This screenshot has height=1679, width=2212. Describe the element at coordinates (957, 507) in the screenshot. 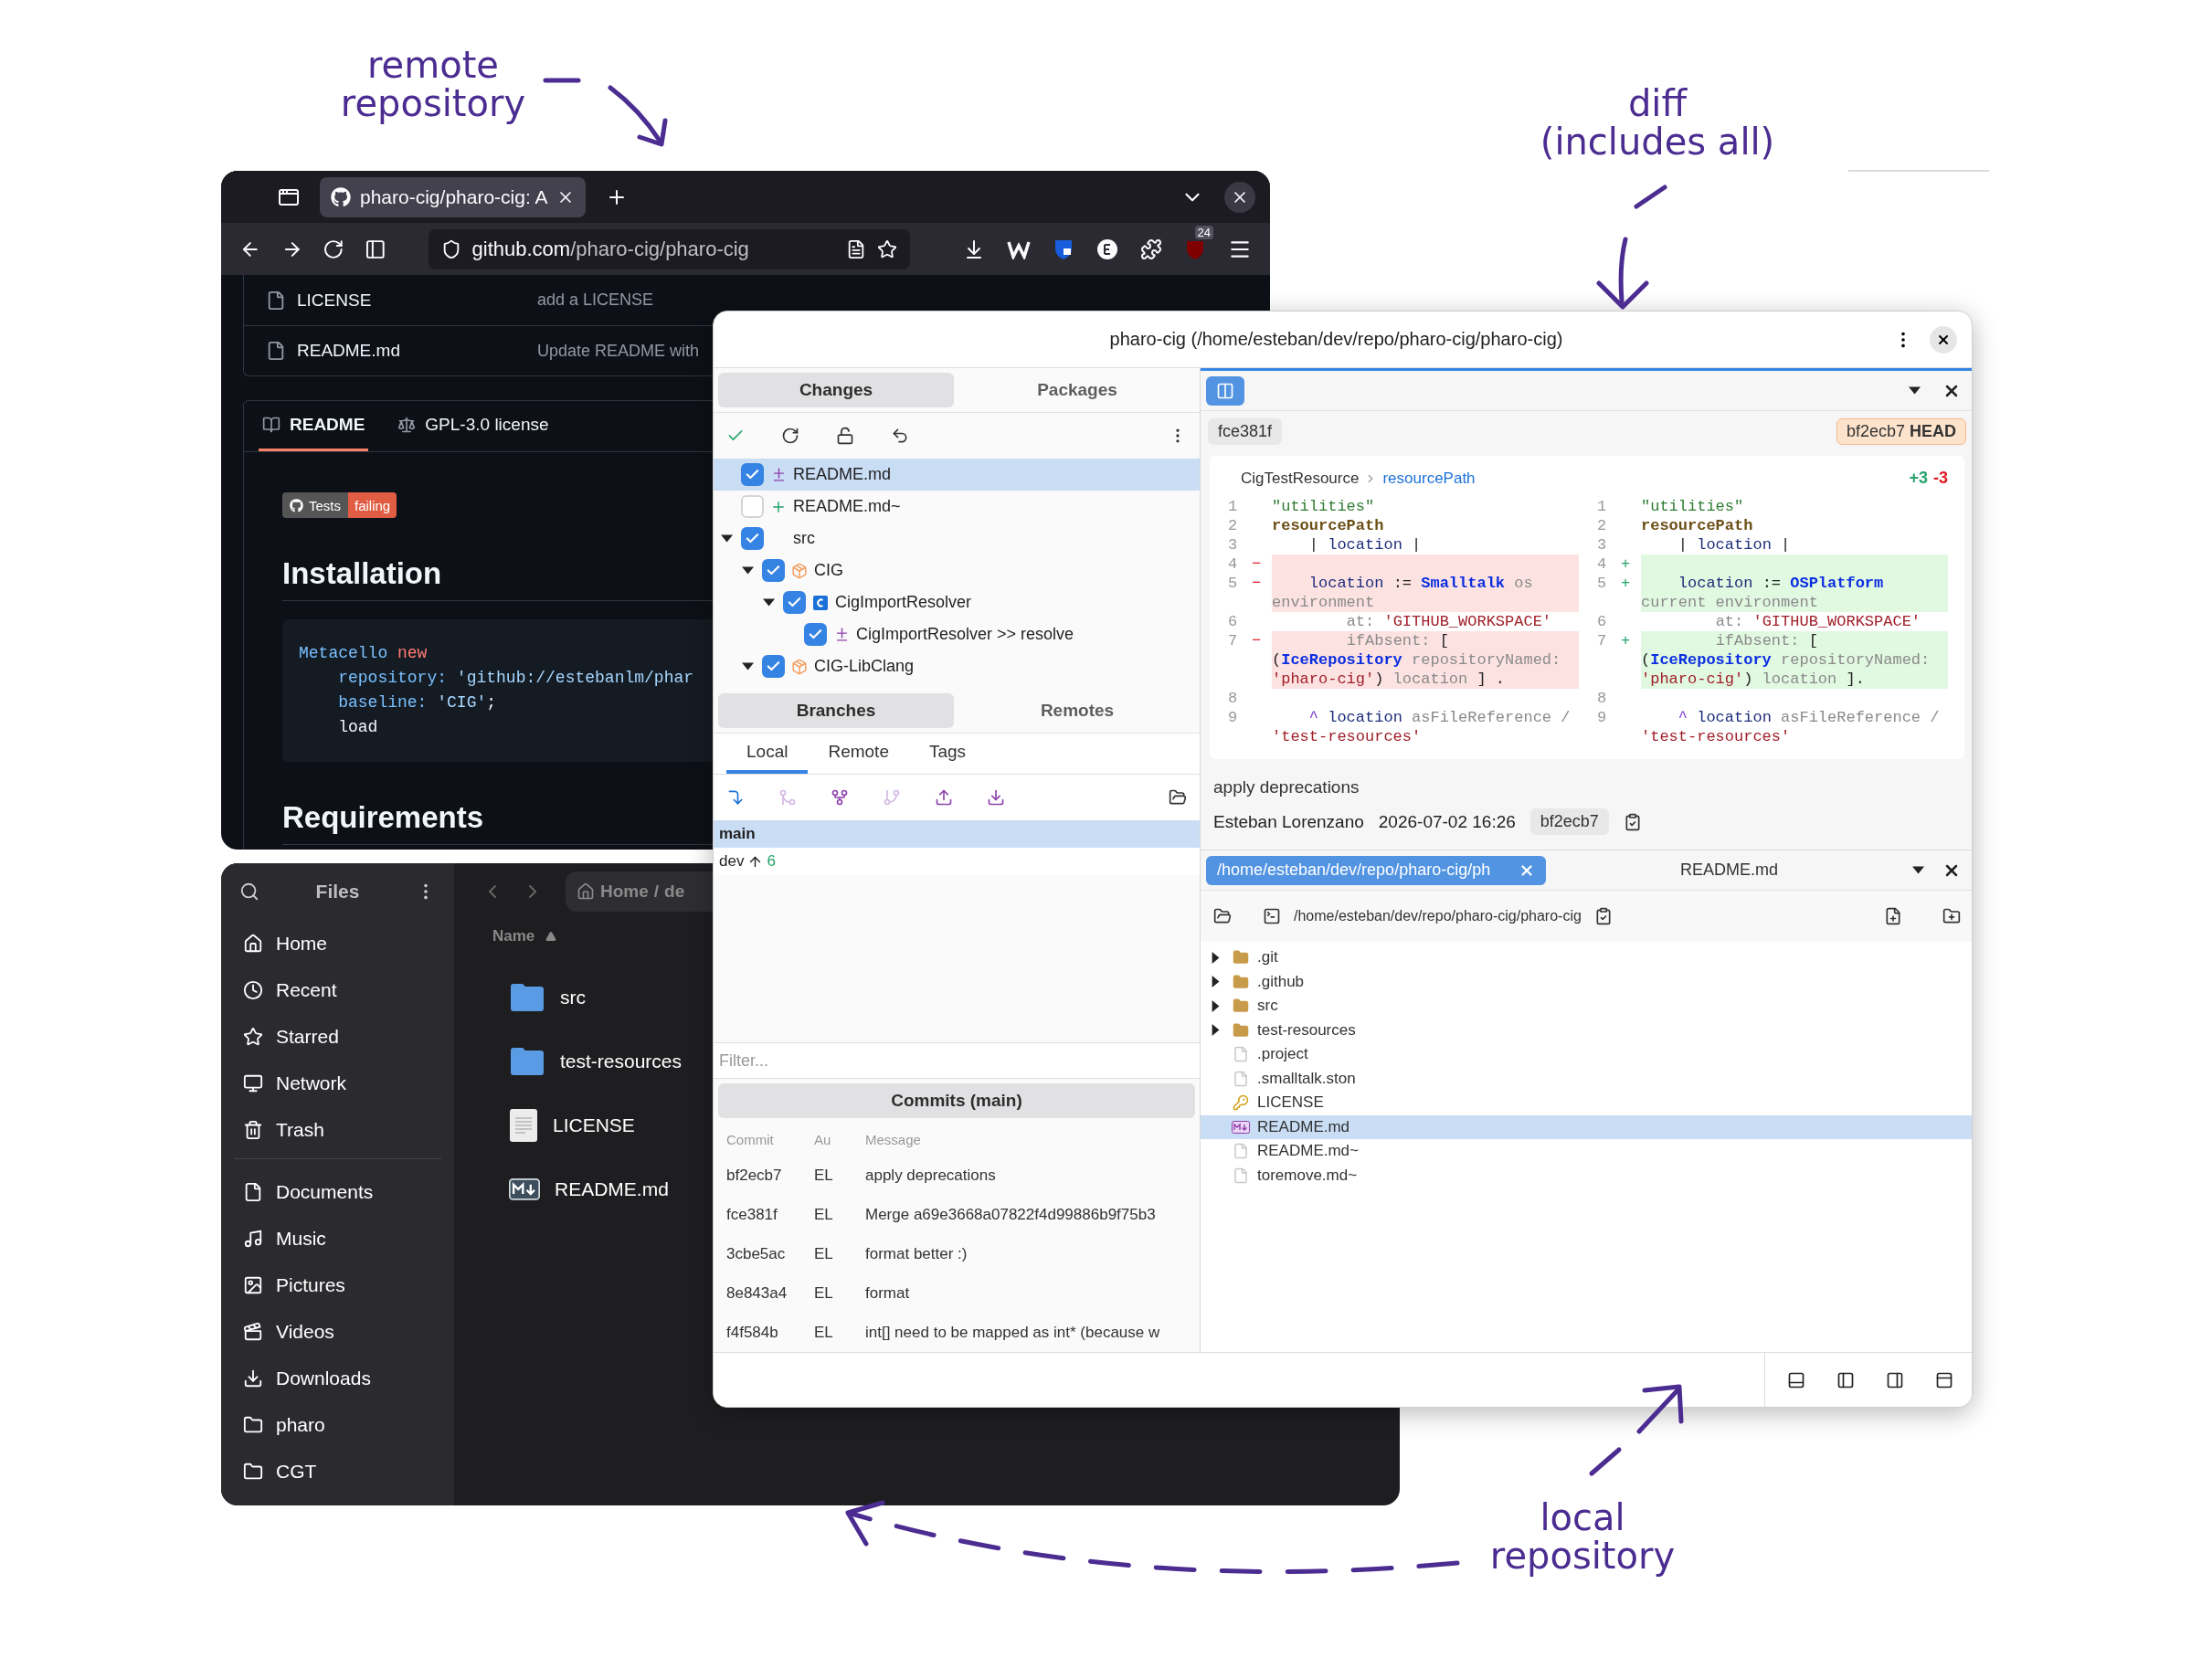

I see `tree-row: README.md~` at that location.